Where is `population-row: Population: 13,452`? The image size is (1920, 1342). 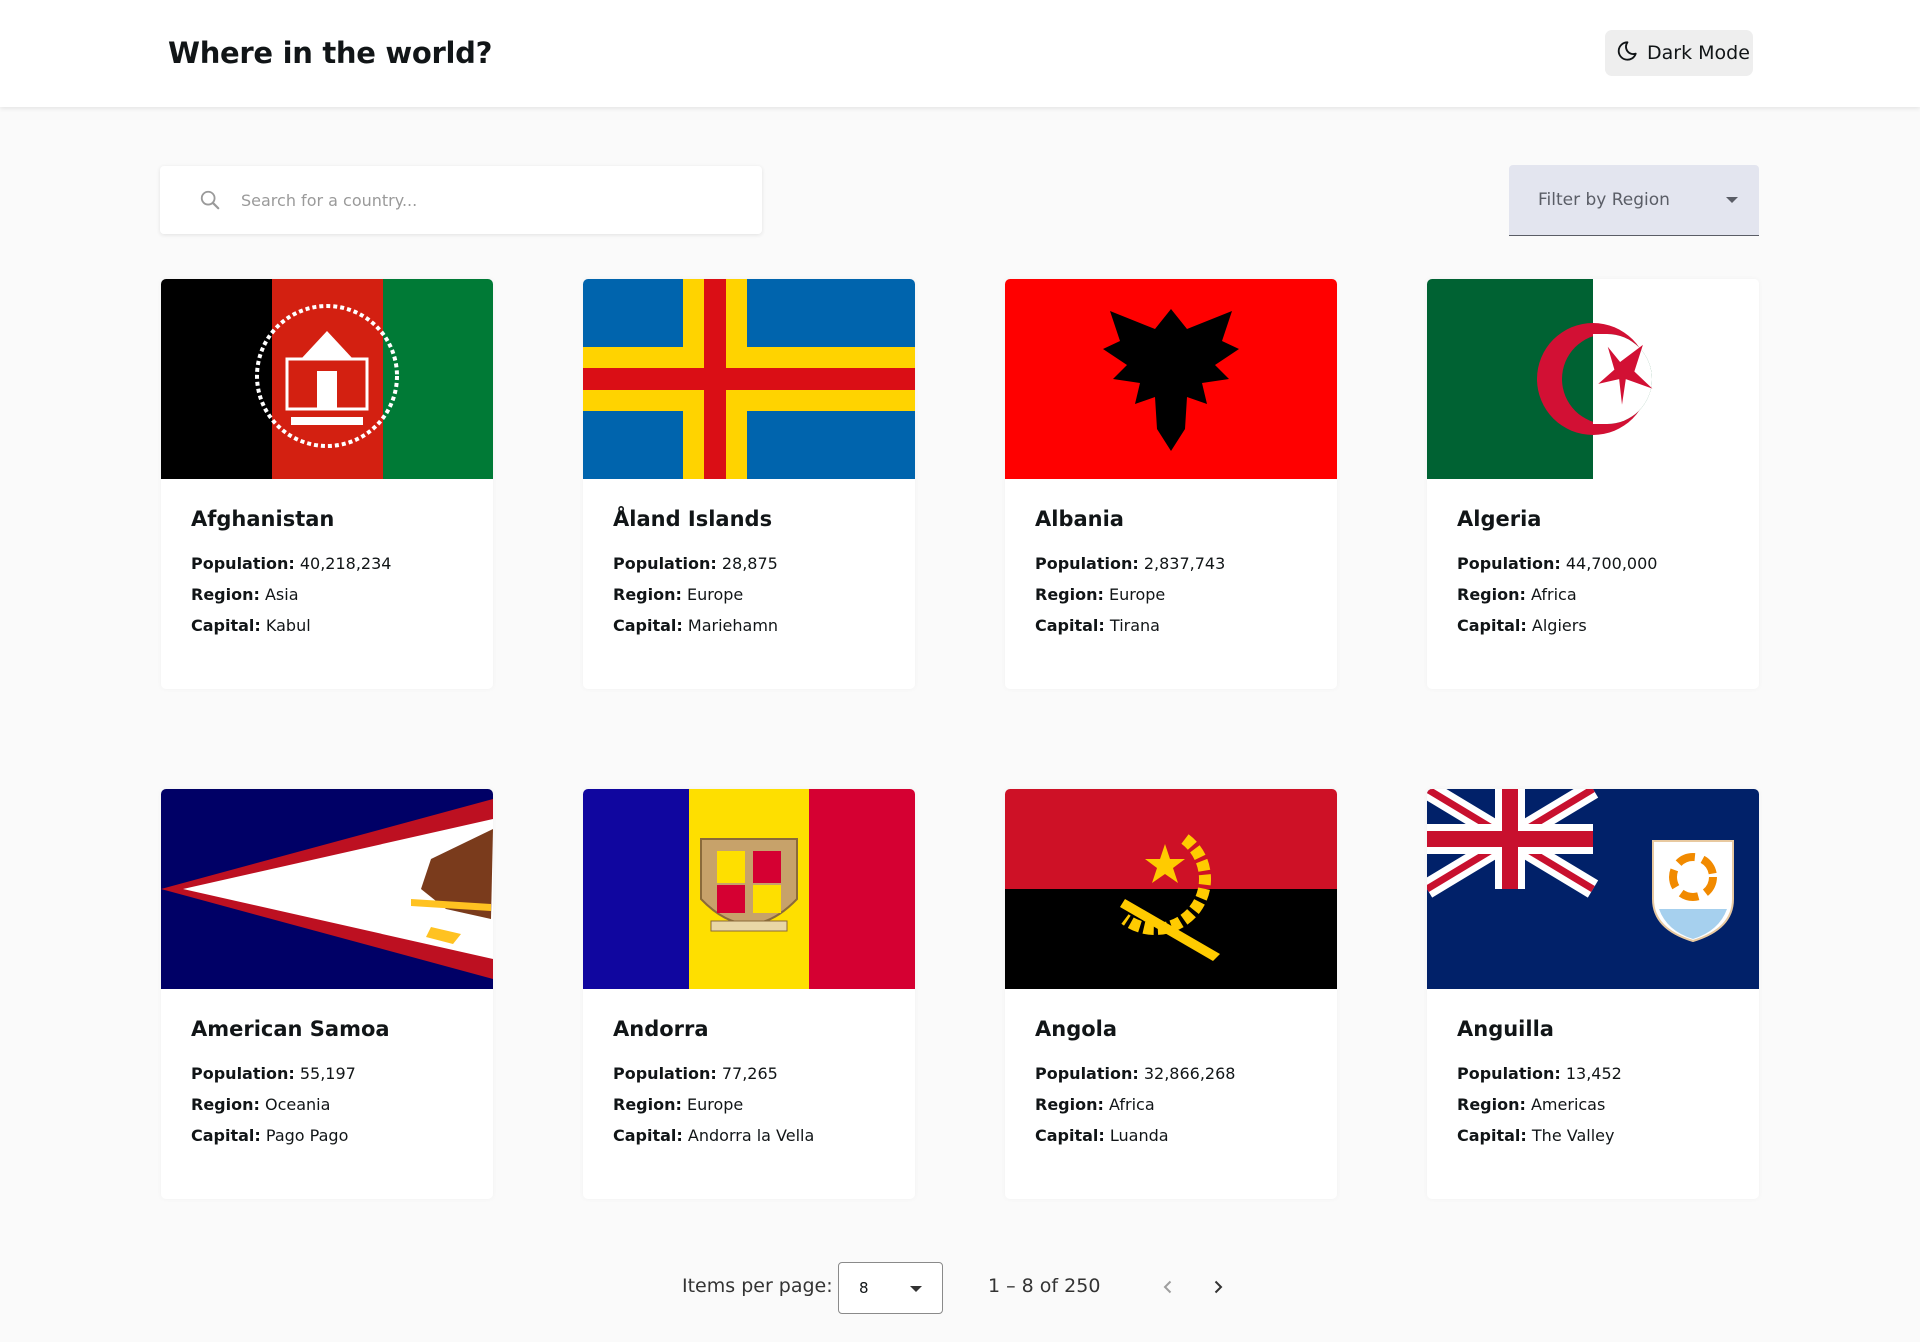 population-row: Population: 13,452 is located at coordinates (1539, 1073).